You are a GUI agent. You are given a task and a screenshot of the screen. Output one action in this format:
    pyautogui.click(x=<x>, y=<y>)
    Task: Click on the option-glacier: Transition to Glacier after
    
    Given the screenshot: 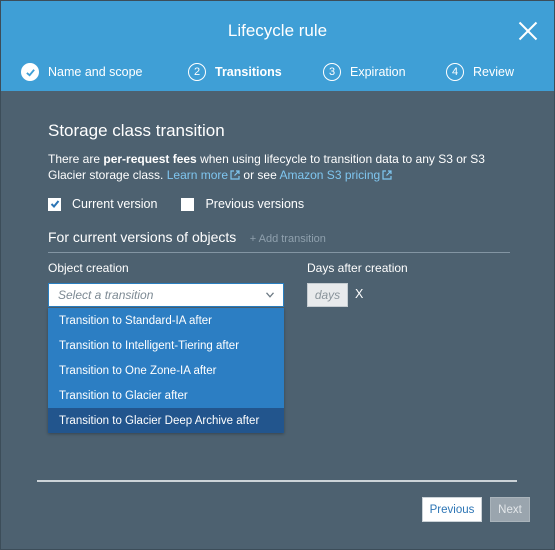 What is the action you would take?
    pyautogui.click(x=166, y=395)
    